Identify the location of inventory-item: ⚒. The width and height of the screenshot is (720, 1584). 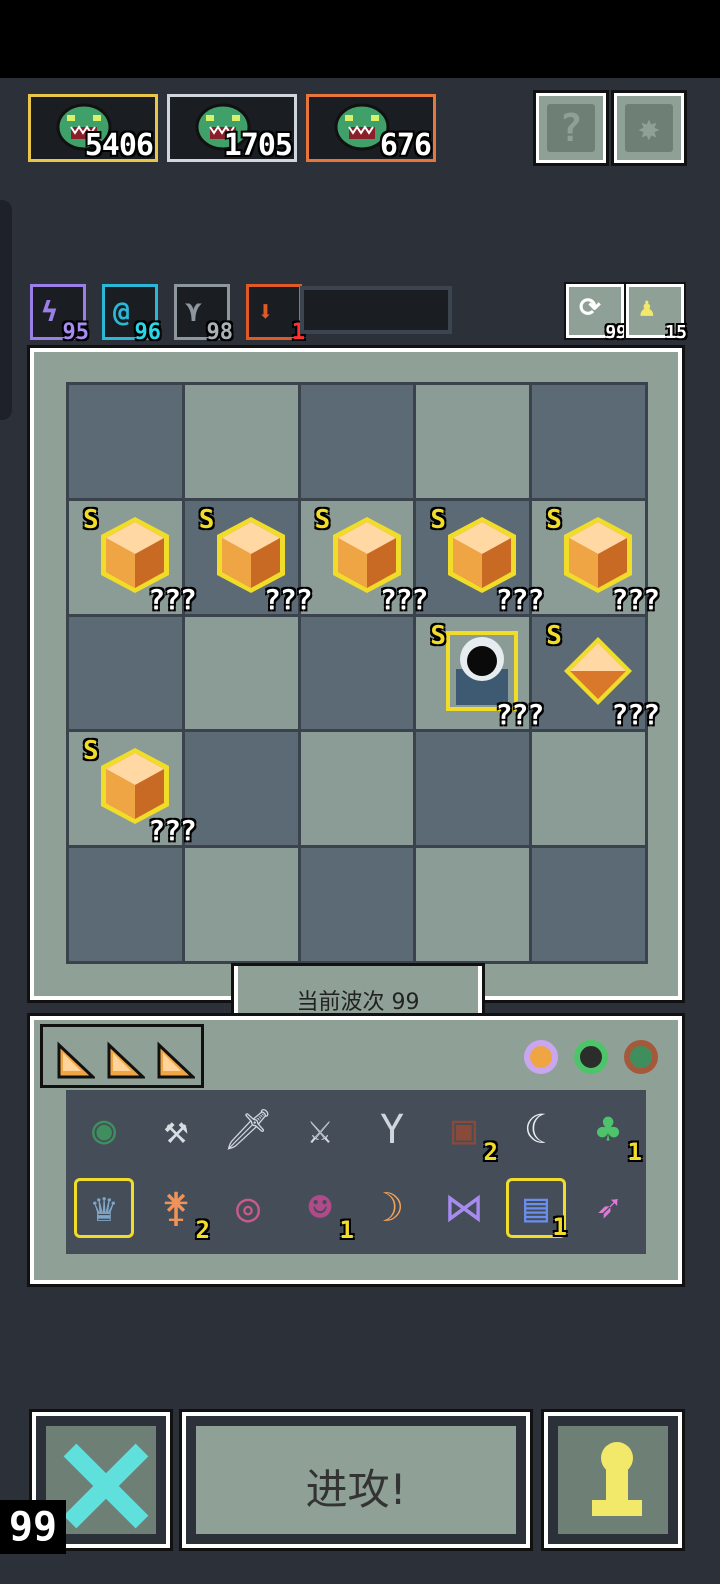
(176, 1130).